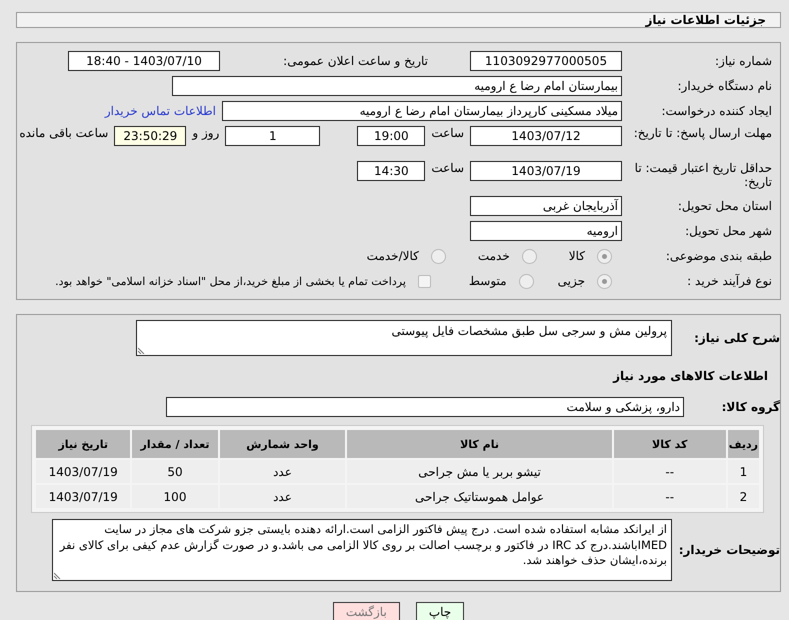 This screenshot has width=789, height=620. What do you see at coordinates (283, 444) in the screenshot?
I see `column-header: واحد شمارش` at bounding box center [283, 444].